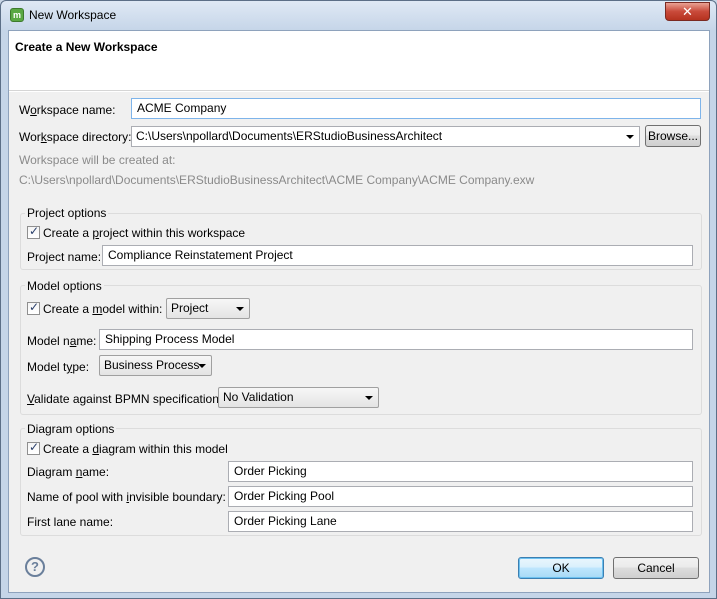 The width and height of the screenshot is (717, 599). I want to click on create-project-checkbox: ✓, so click(33, 231).